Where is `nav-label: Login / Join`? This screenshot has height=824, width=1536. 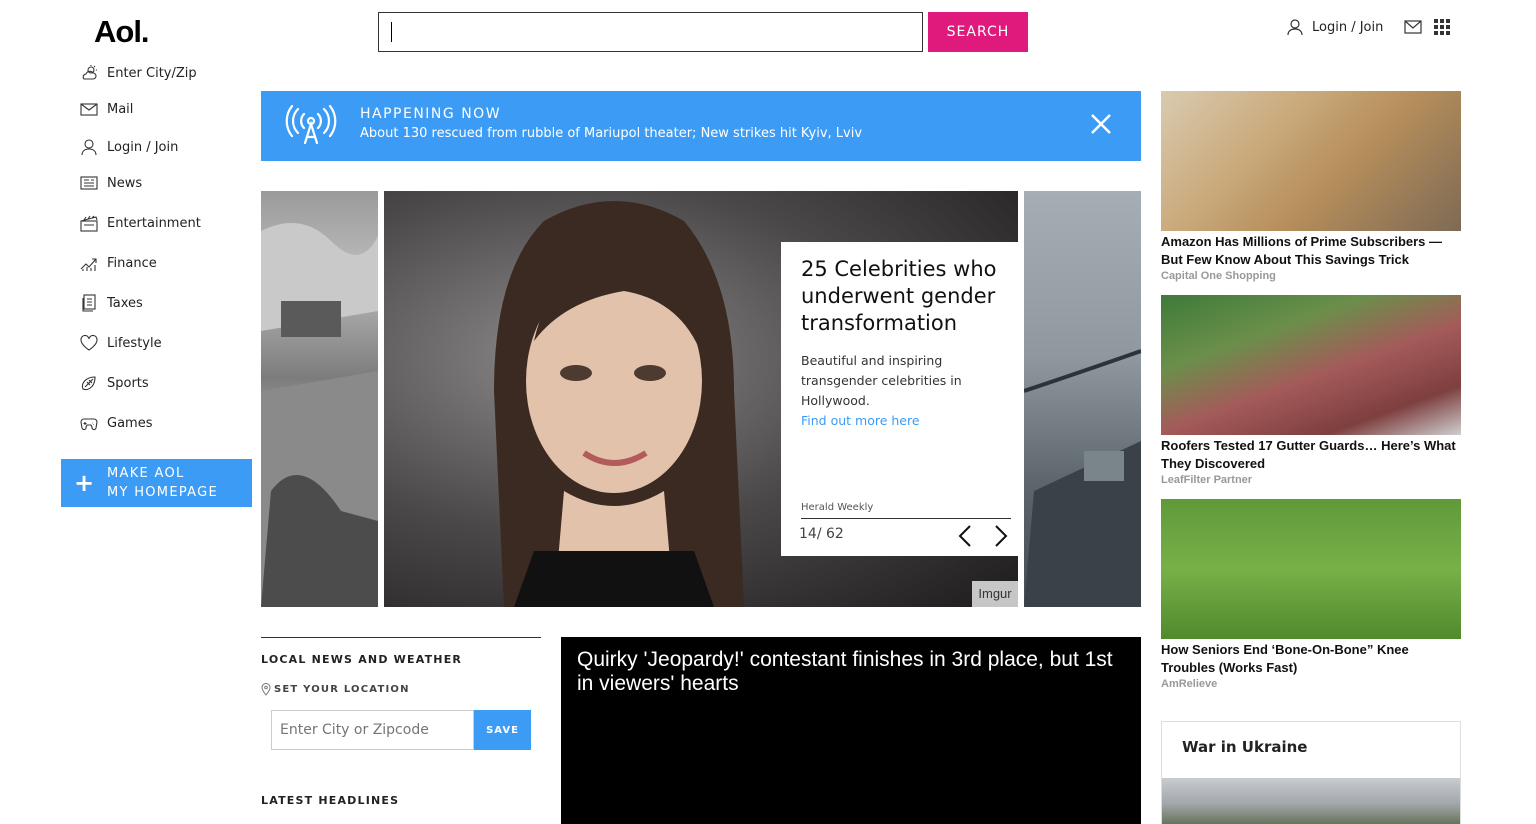
nav-label: Login / Join is located at coordinates (143, 147).